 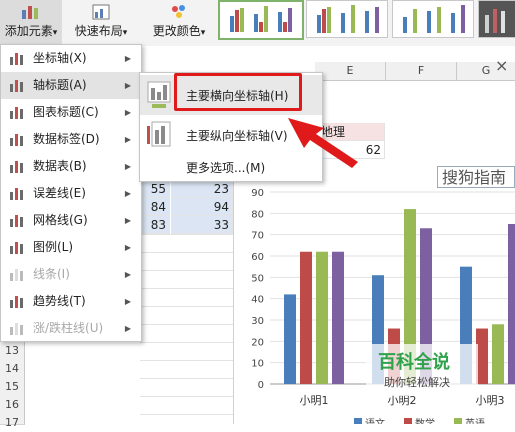 I want to click on more-options-label: 更多选项...(M), so click(x=226, y=168).